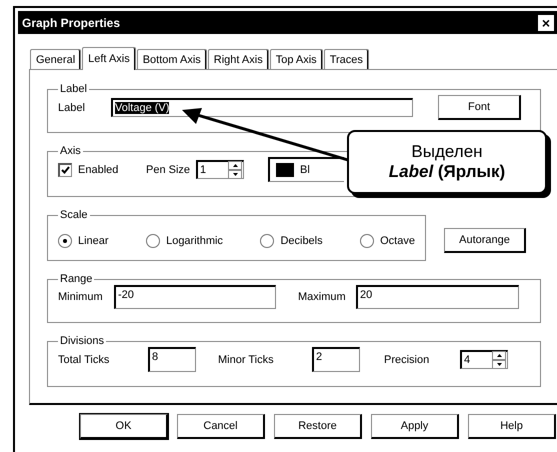 The height and width of the screenshot is (452, 557). Describe the element at coordinates (171, 59) in the screenshot. I see `tab: Bottom Axis` at that location.